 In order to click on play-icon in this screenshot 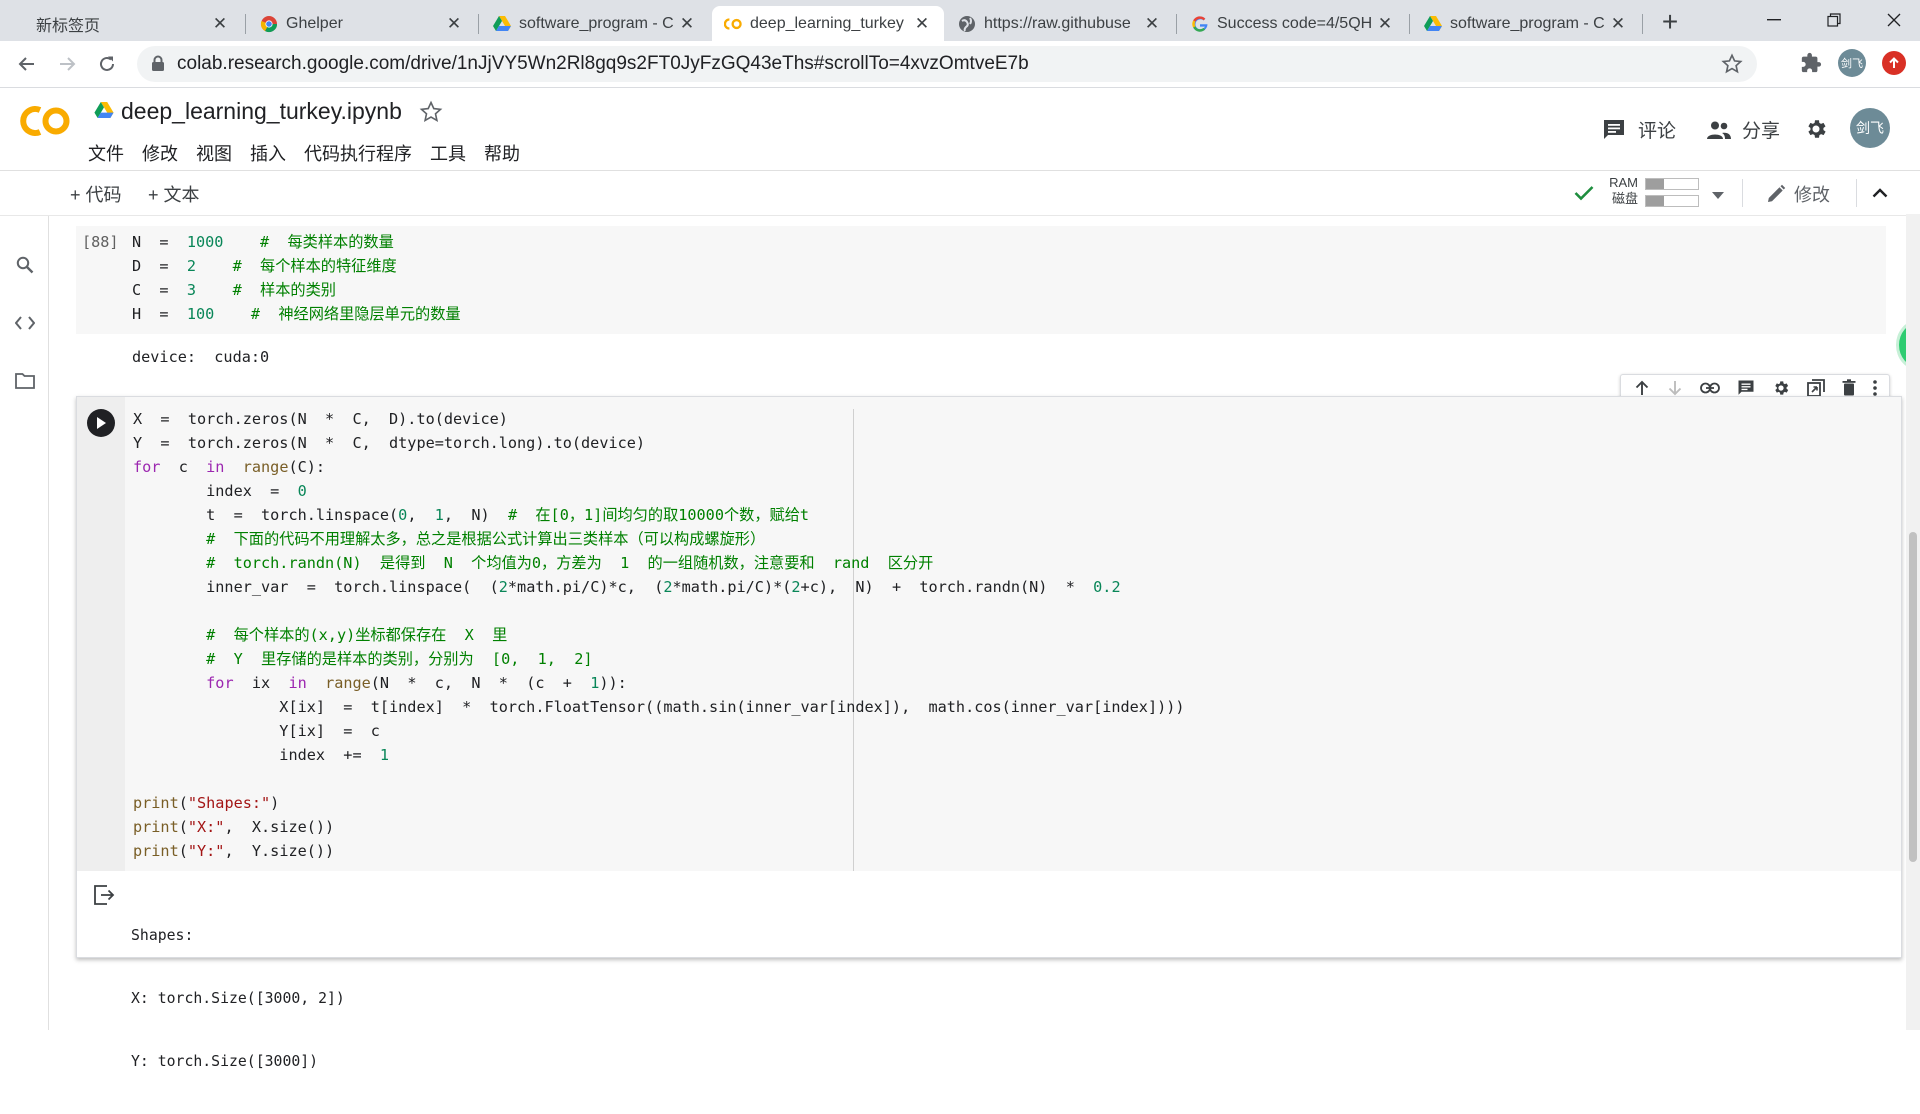, I will do `click(101, 423)`.